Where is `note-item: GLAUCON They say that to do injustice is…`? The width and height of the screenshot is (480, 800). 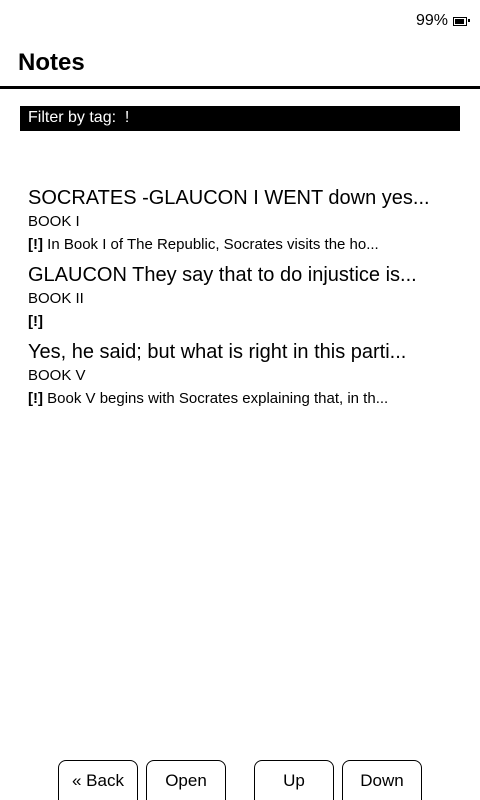
note-item: GLAUCON They say that to do injustice is… is located at coordinates (243, 299).